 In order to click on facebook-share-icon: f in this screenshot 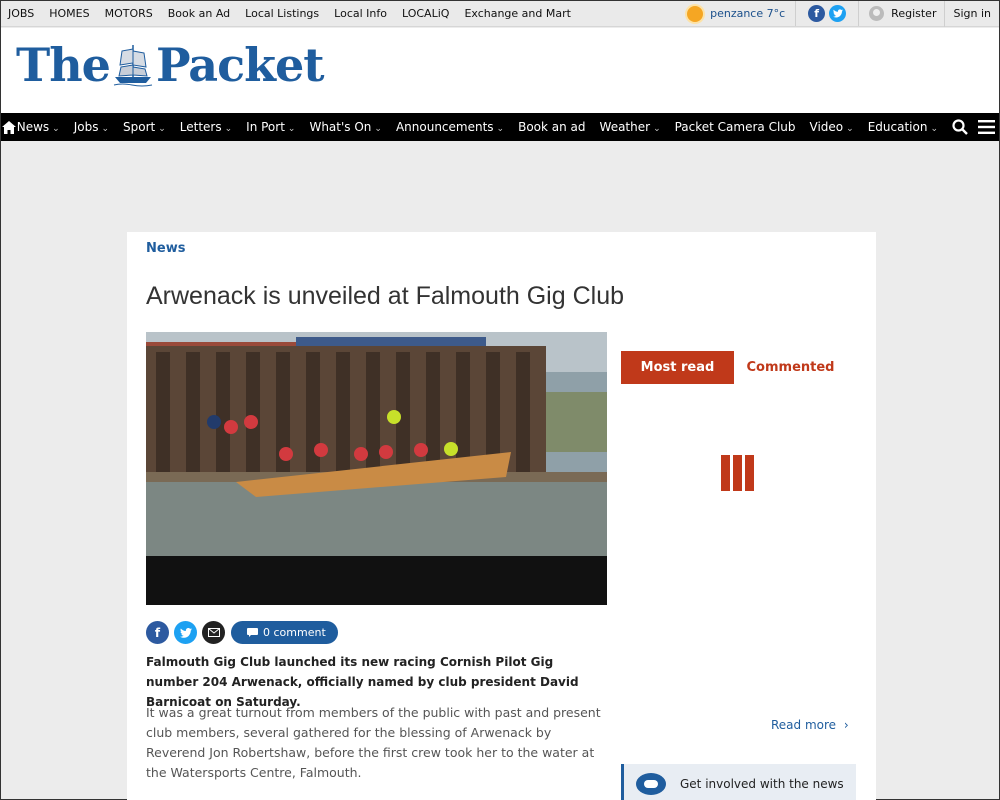, I will do `click(157, 632)`.